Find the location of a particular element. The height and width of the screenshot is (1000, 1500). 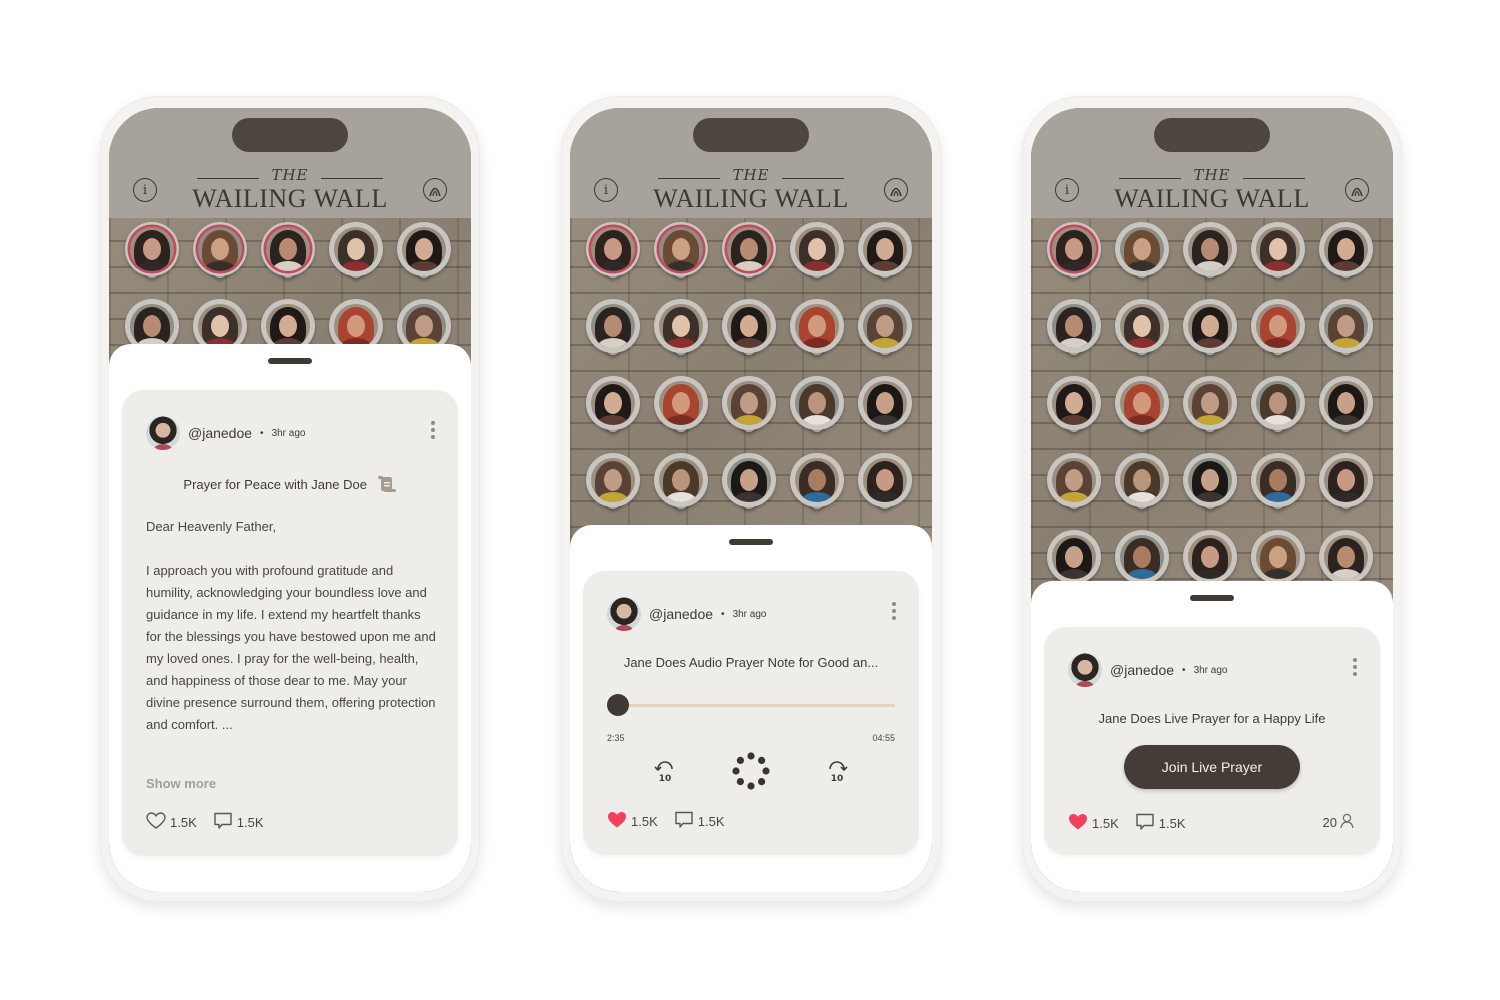

forward-10-button: 10 is located at coordinates (837, 772).